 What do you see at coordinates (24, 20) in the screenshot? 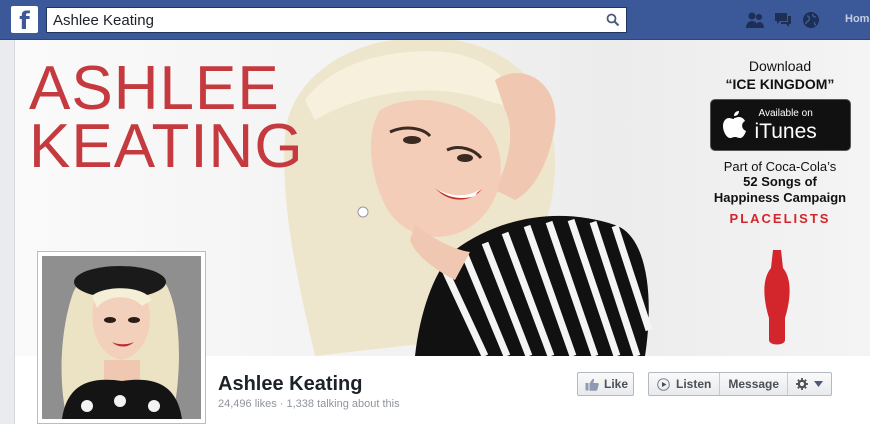
I see `facebook-logo-icon: f` at bounding box center [24, 20].